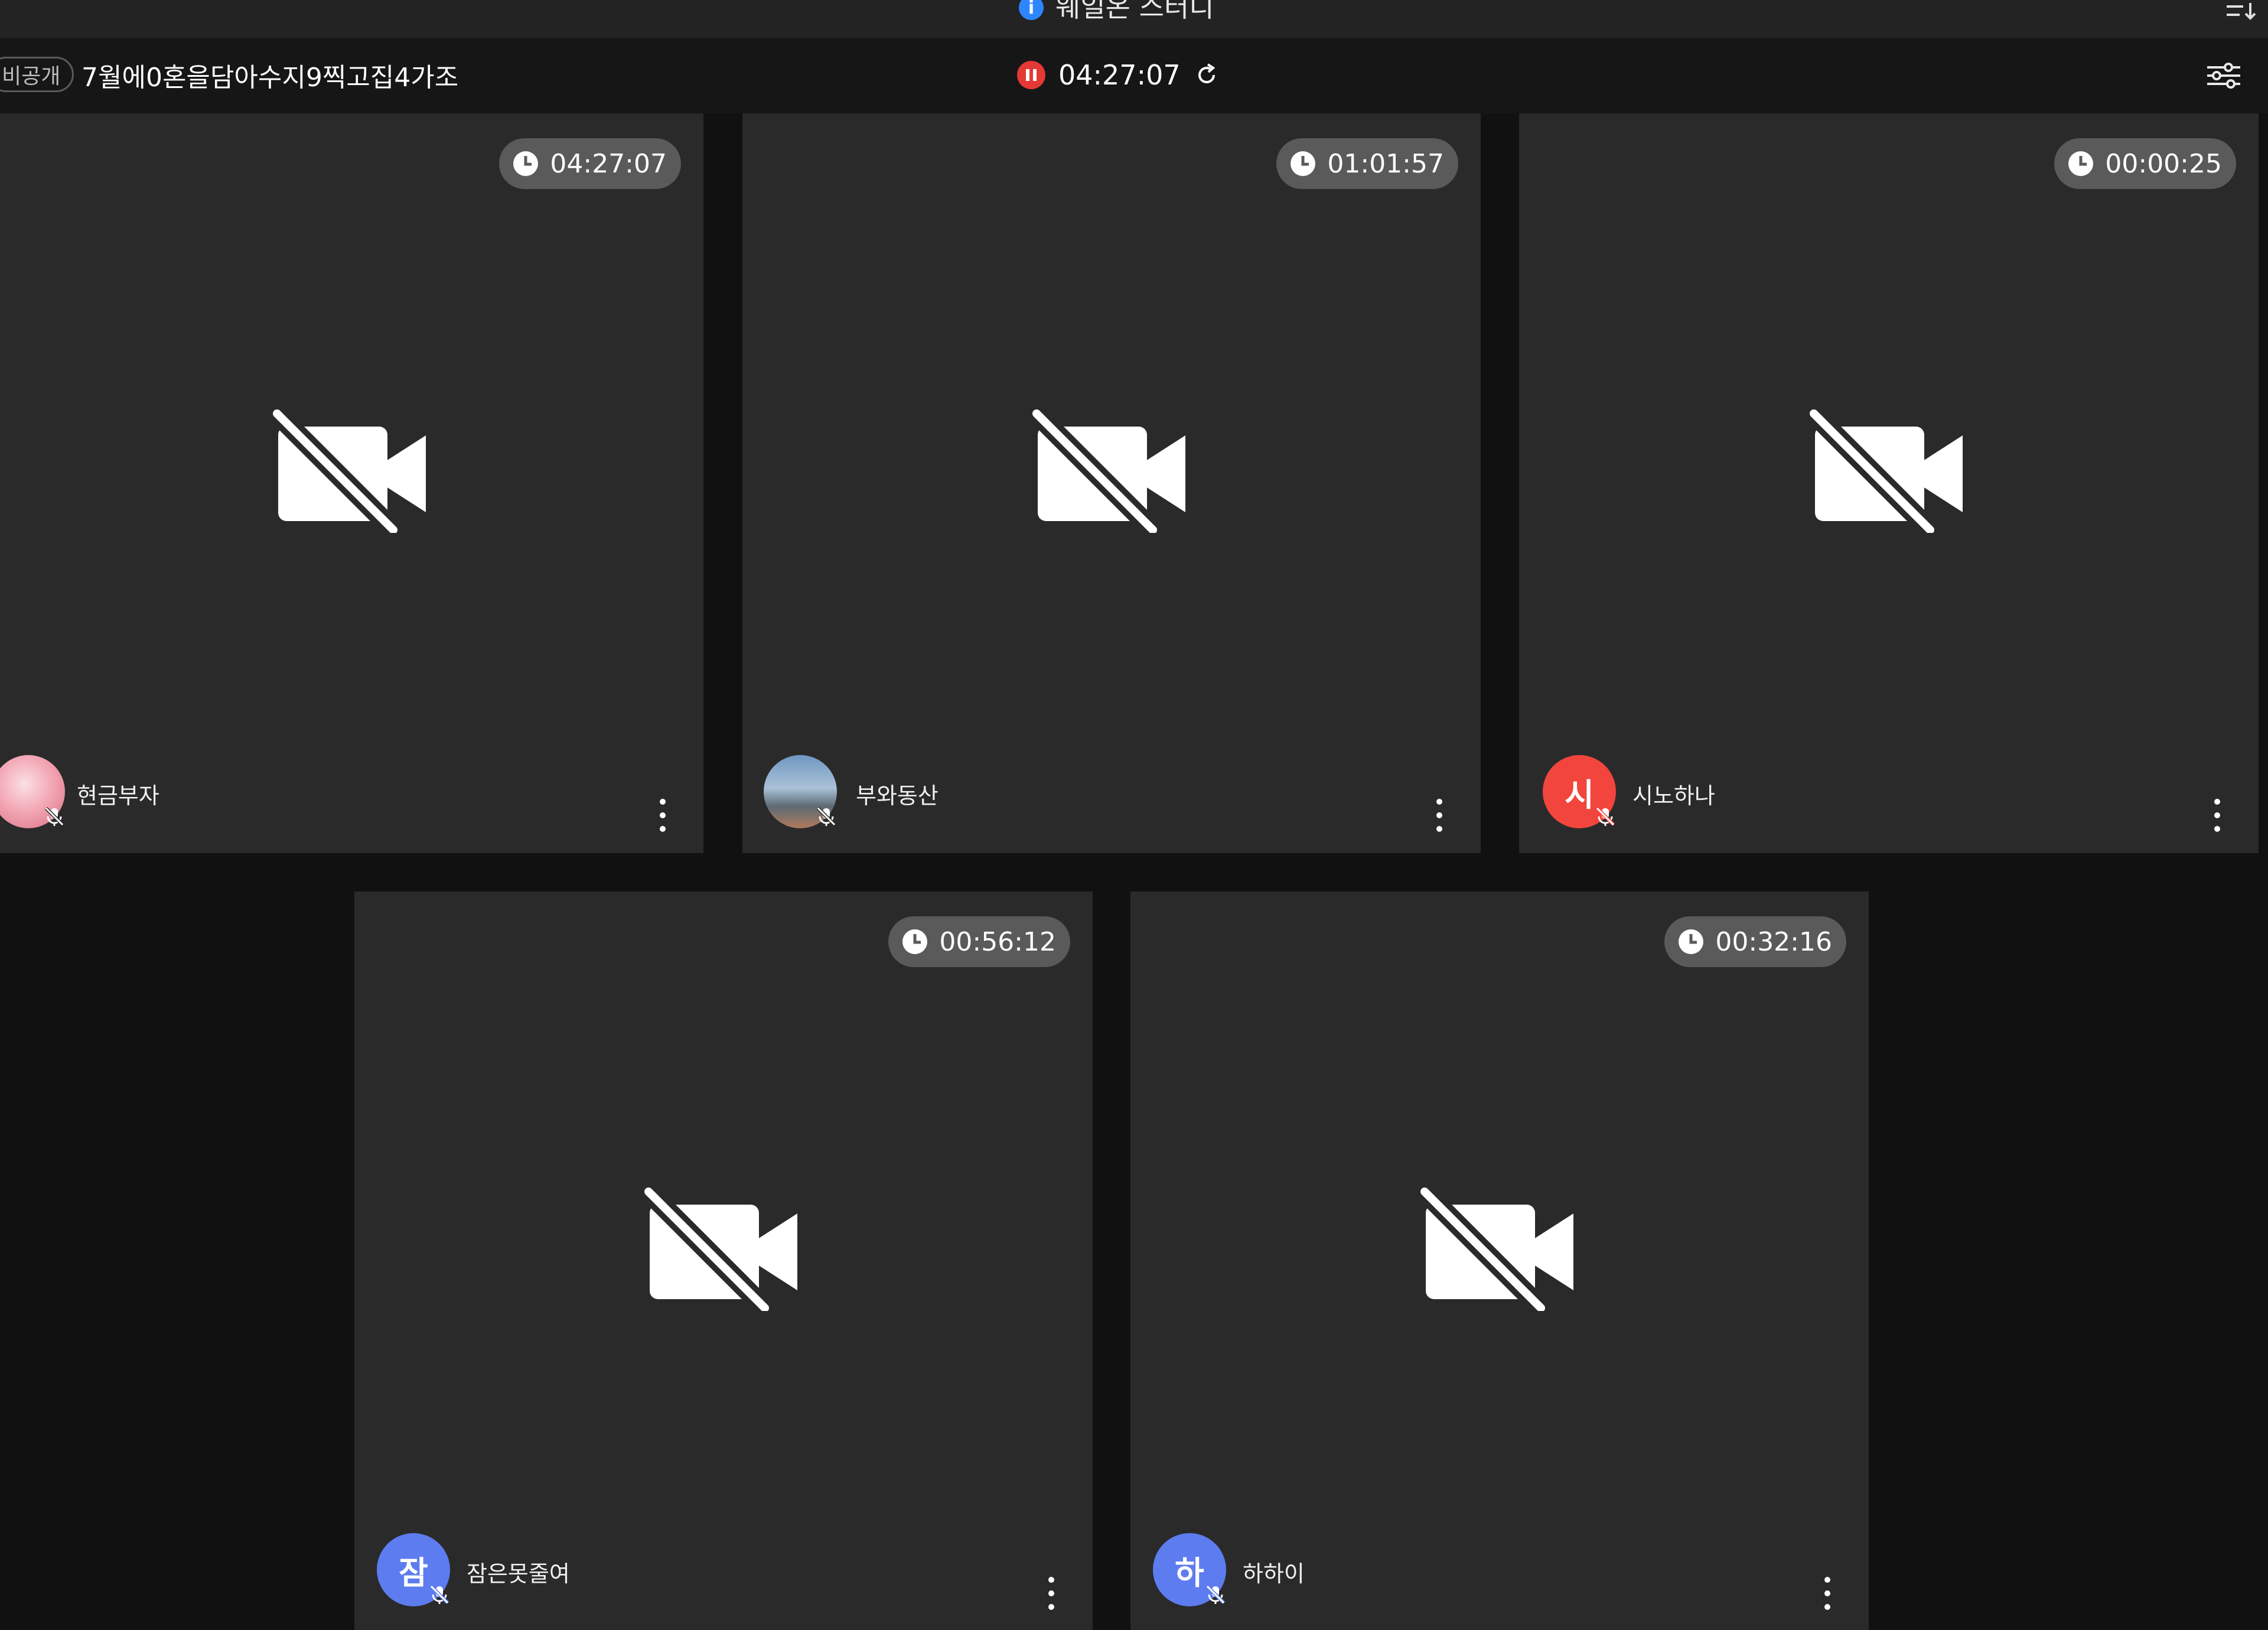 This screenshot has height=1630, width=2268. I want to click on privacy-badge: 비공개, so click(37, 74).